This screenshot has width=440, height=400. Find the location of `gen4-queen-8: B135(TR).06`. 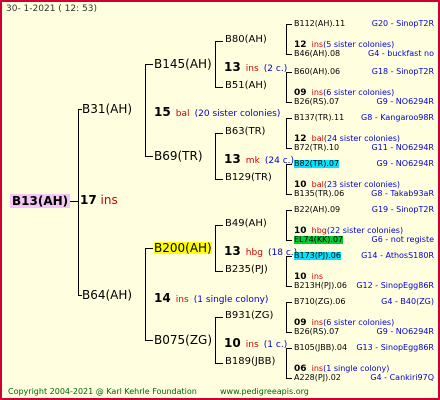

gen4-queen-8: B135(TR).06 is located at coordinates (319, 194).